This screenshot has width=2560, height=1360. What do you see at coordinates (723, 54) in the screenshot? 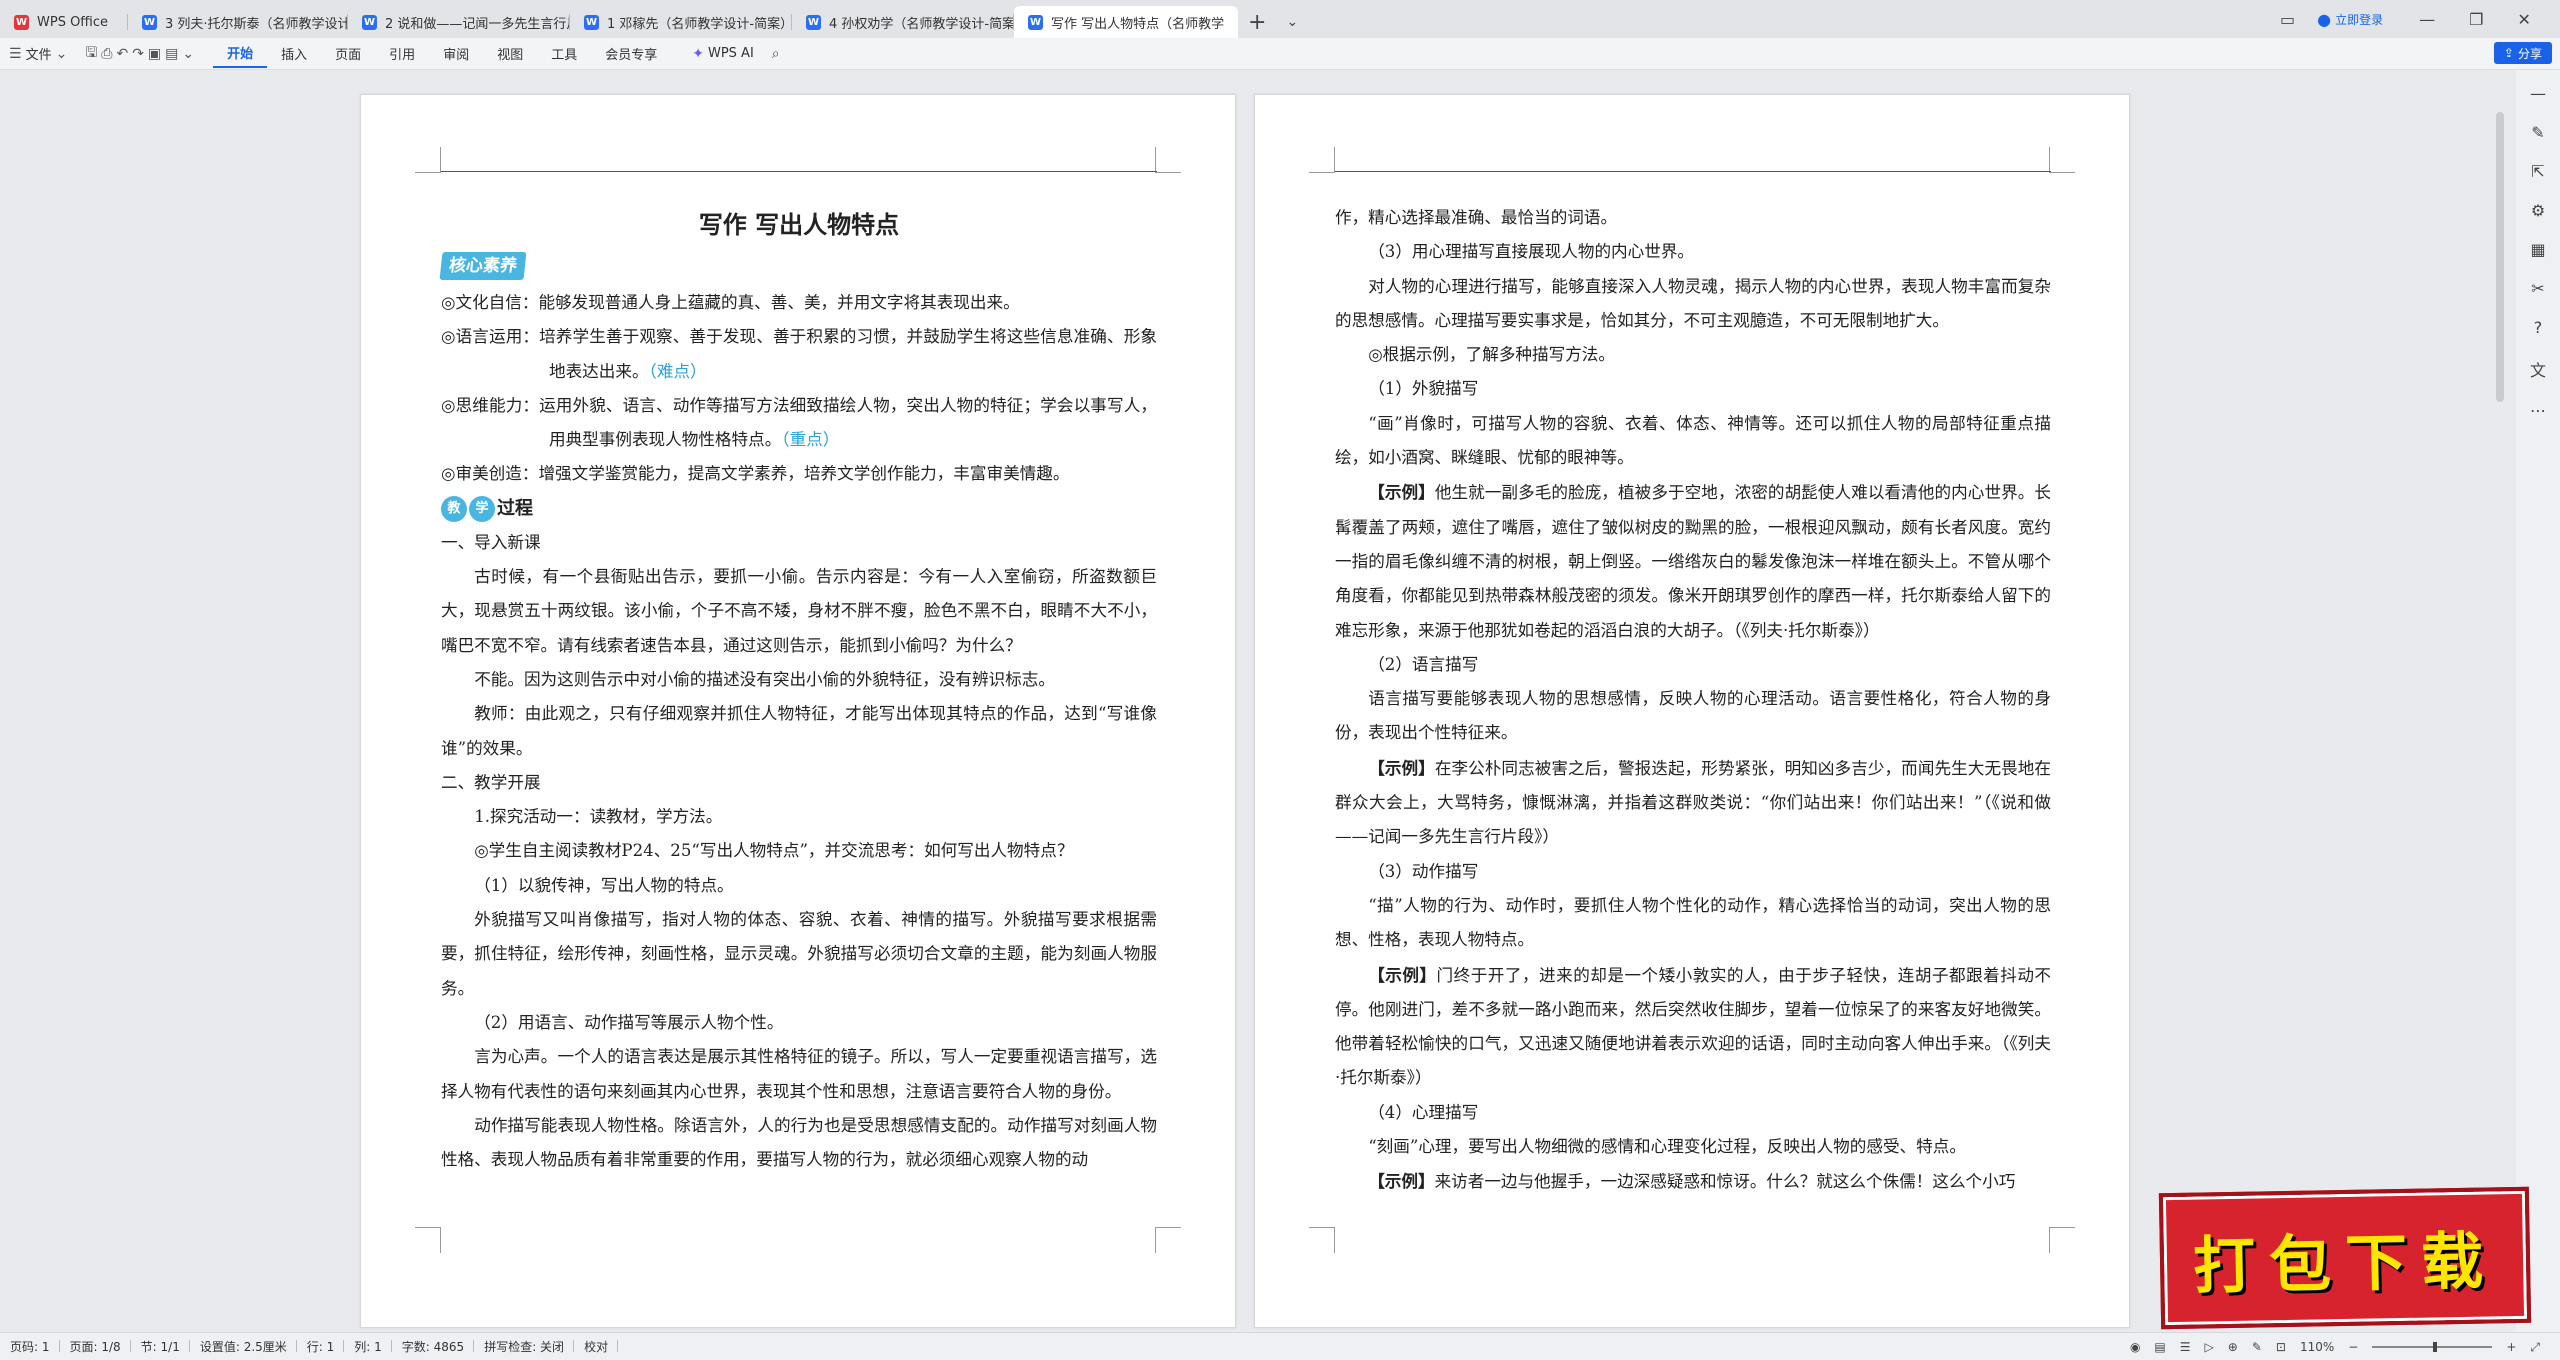
I see `wps-ai-button: ✦ WPS AI` at bounding box center [723, 54].